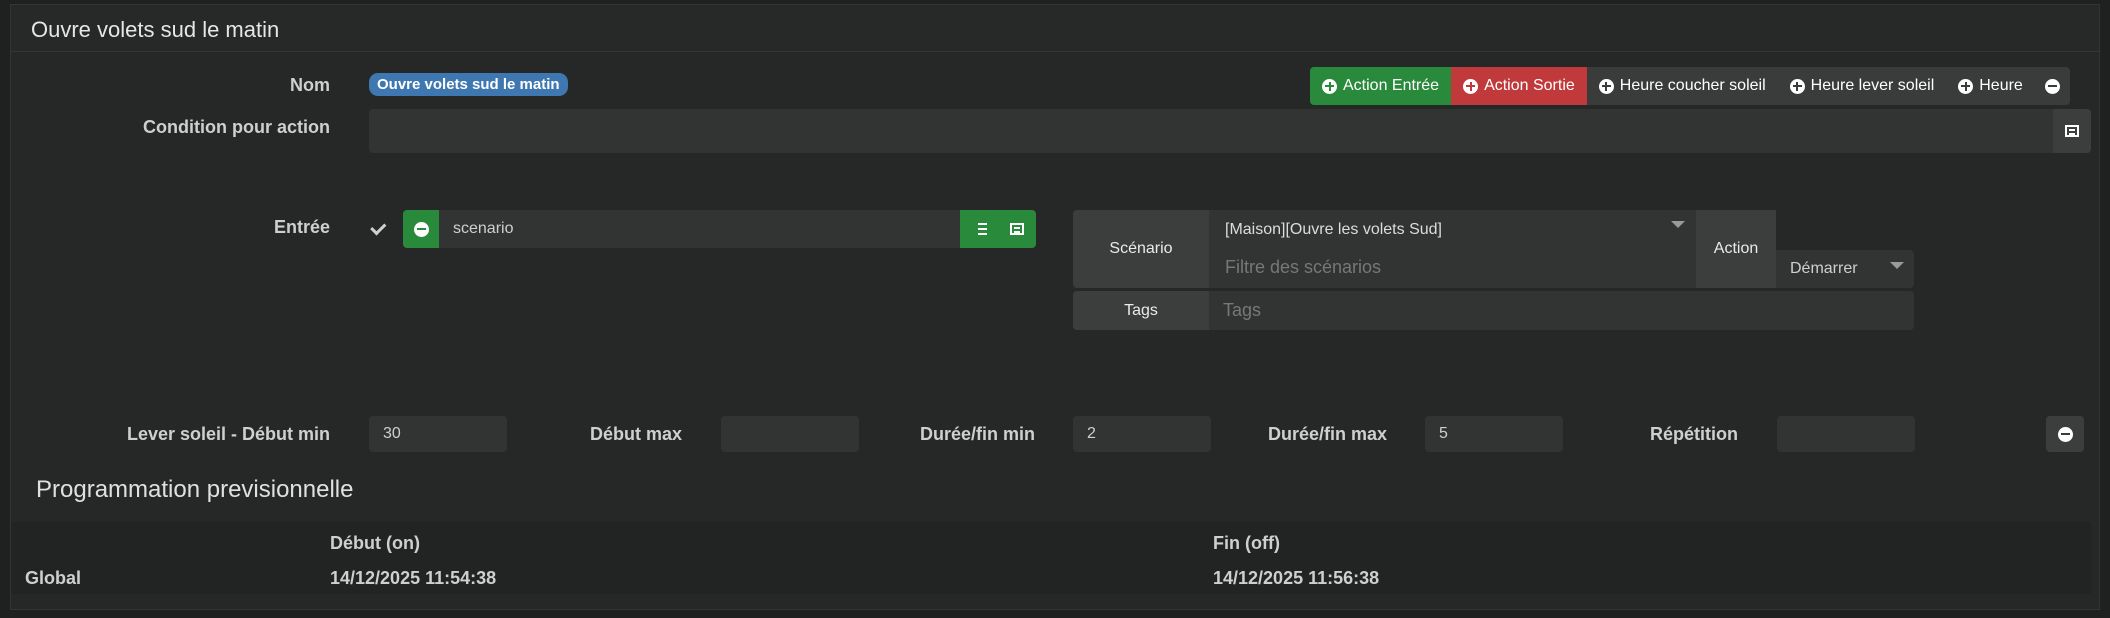 Image resolution: width=2110 pixels, height=618 pixels. What do you see at coordinates (375, 543) in the screenshot?
I see `column-header-start: Début (on)` at bounding box center [375, 543].